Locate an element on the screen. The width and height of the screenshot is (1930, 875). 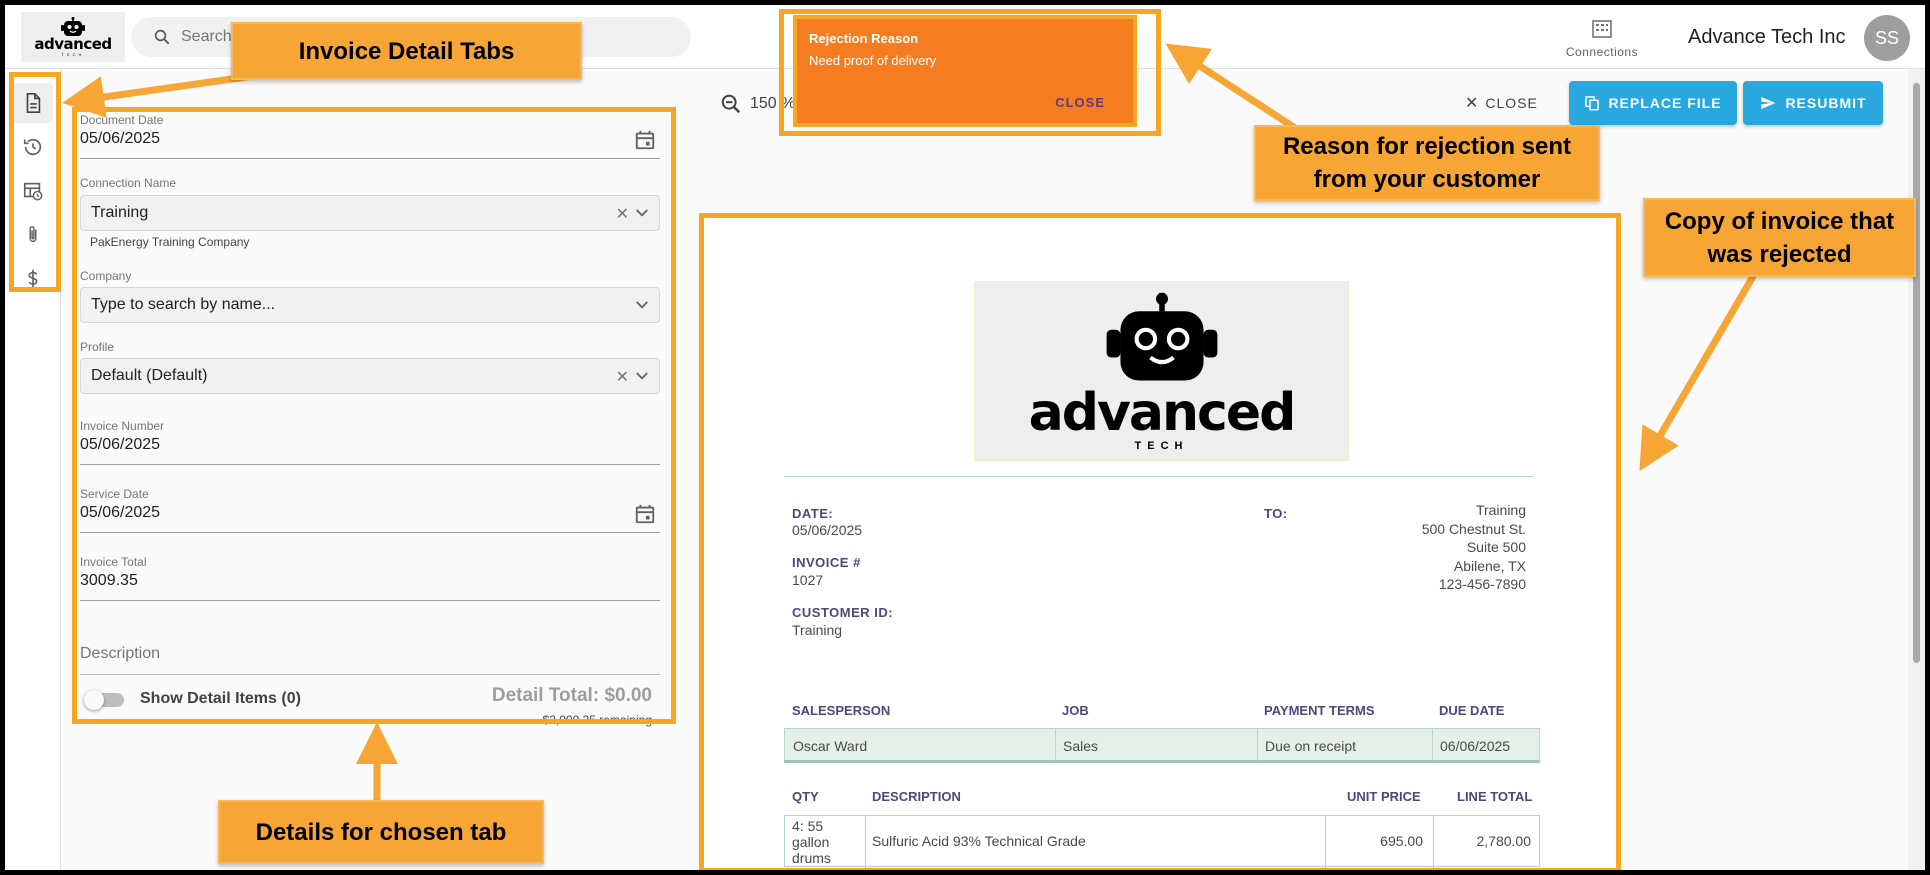
table-cell: 2,780.00 is located at coordinates (1504, 841).